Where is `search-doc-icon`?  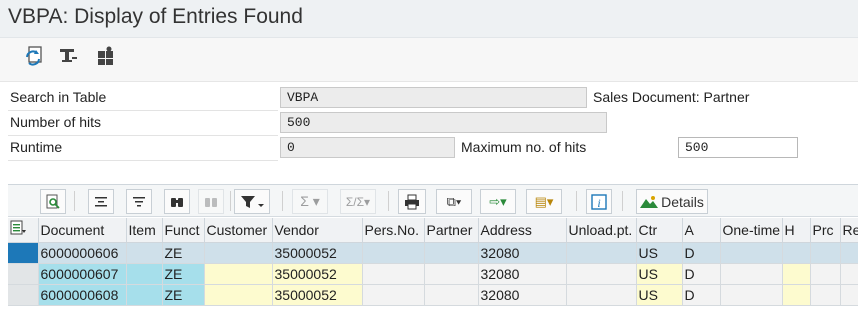
search-doc-icon is located at coordinates (53, 201).